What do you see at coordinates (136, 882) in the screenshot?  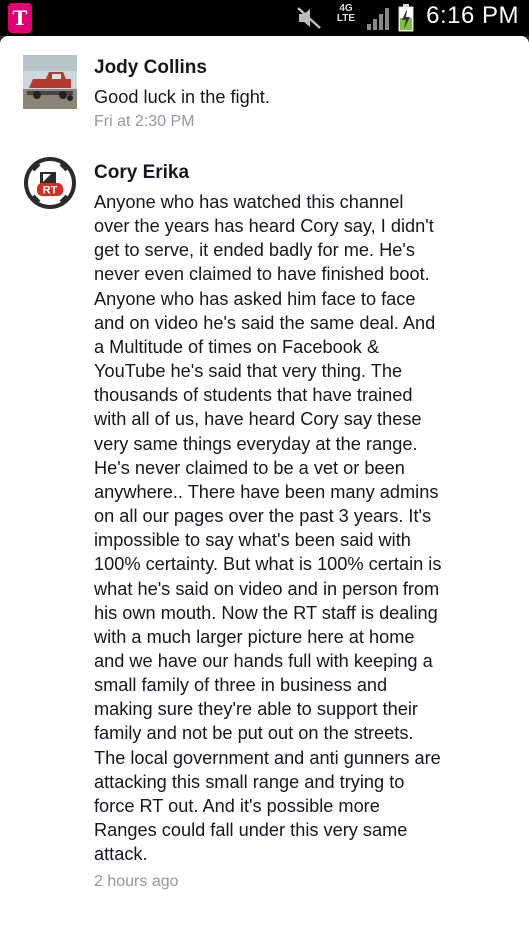 I see `comment-timestamp: 2 hours ago` at bounding box center [136, 882].